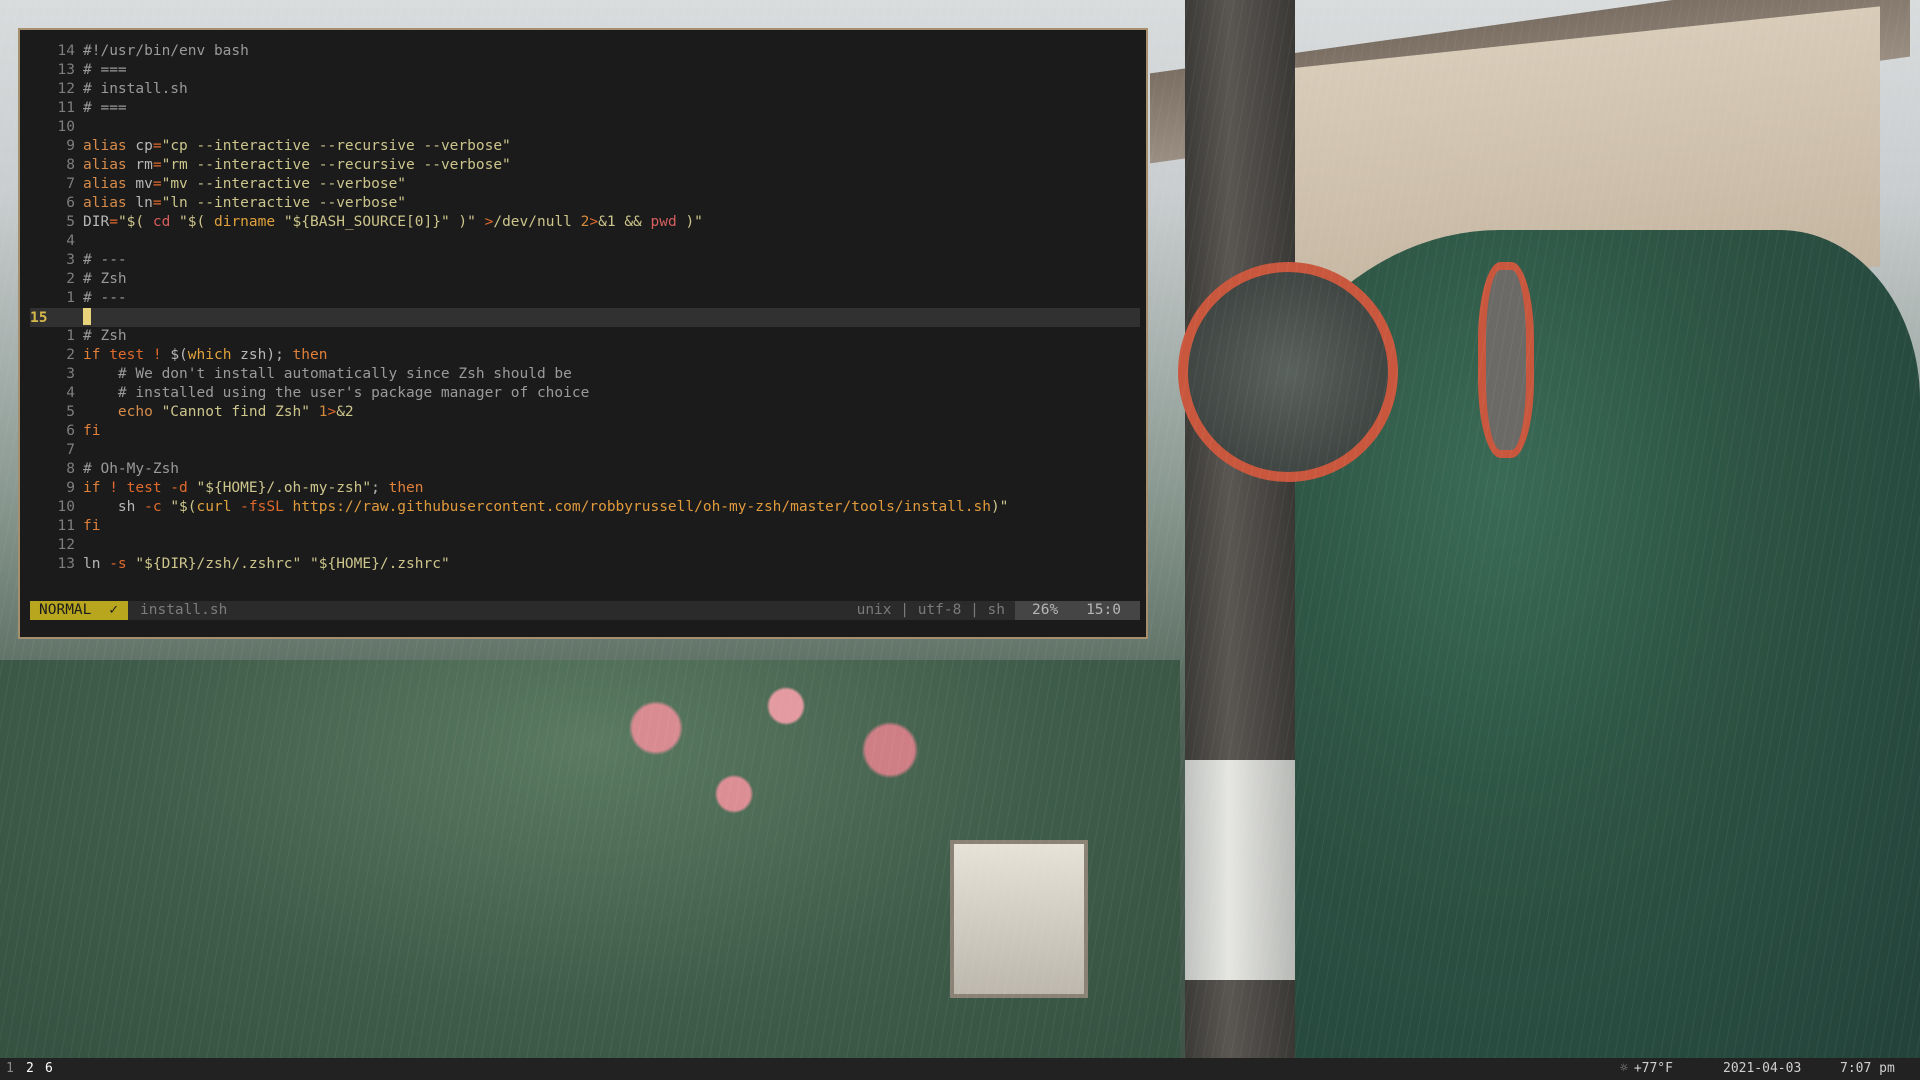 This screenshot has height=1080, width=1920. I want to click on code-token: # Zsh, so click(105, 336).